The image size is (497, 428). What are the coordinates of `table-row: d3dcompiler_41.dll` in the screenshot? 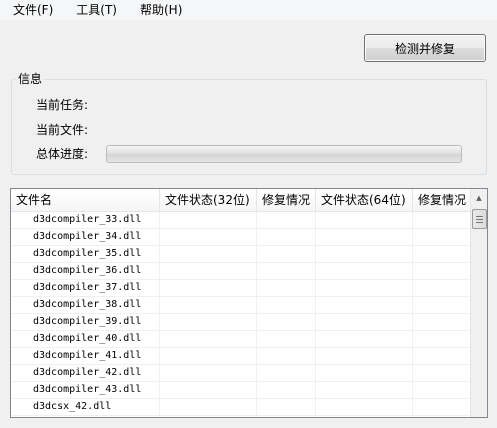 It's located at (241, 356).